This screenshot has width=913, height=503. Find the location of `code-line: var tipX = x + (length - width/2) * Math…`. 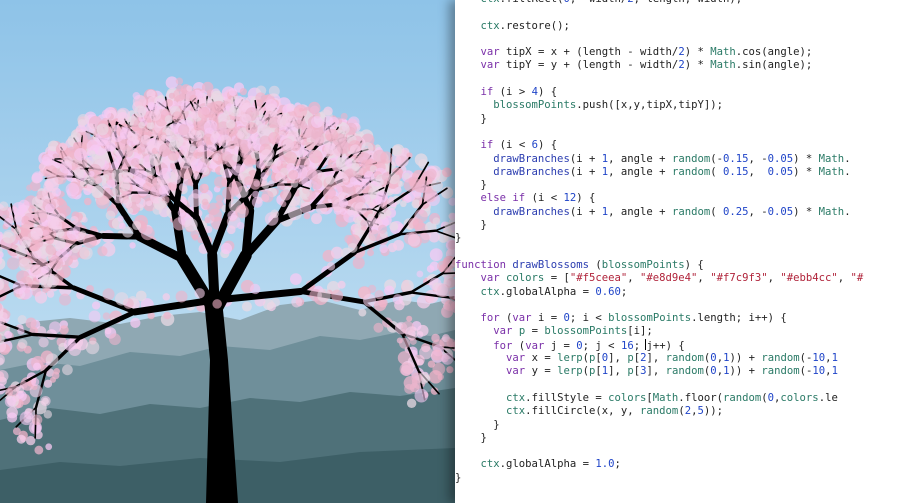

code-line: var tipX = x + (length - width/2) * Math… is located at coordinates (659, 52).